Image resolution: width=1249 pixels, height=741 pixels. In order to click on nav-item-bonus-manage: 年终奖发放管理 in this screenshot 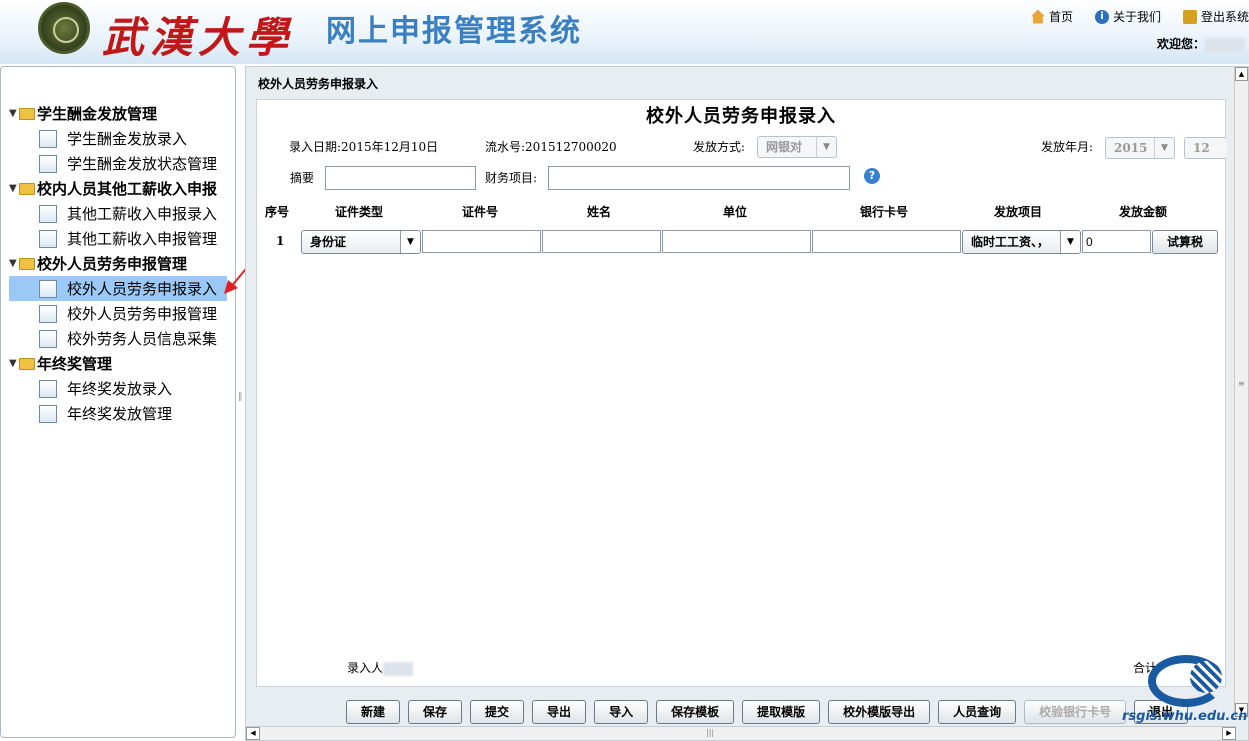, I will do `click(118, 413)`.